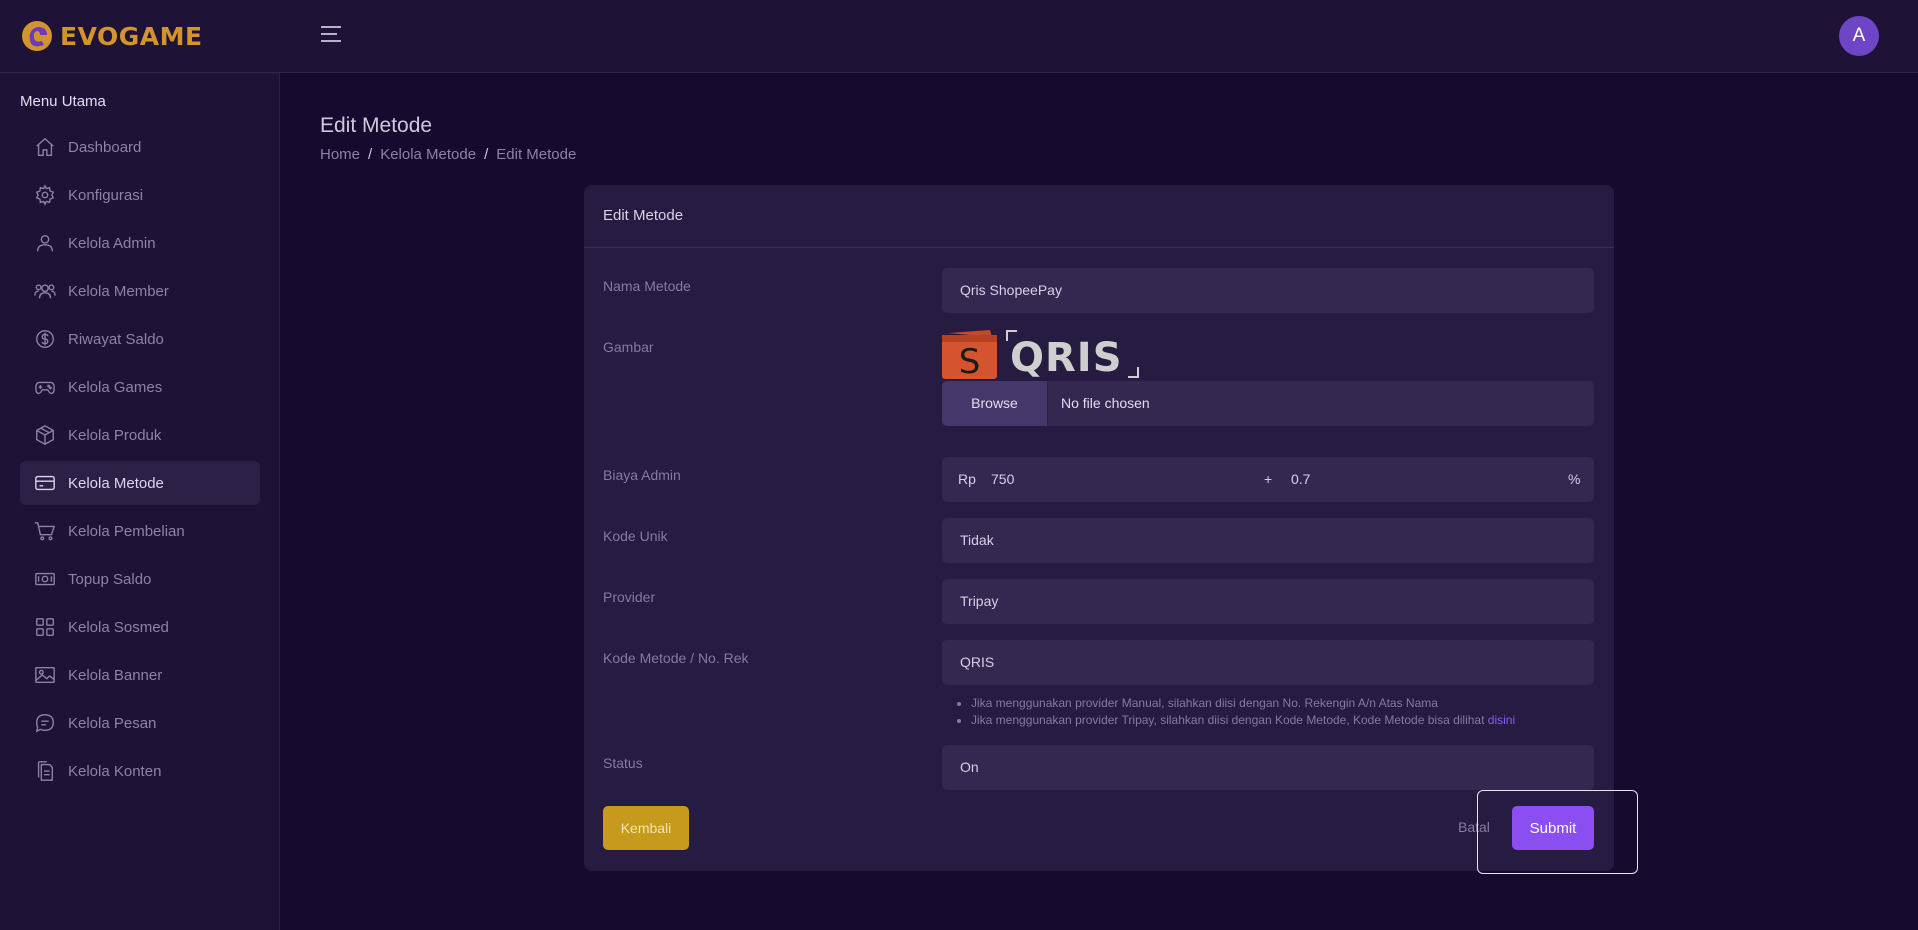 Image resolution: width=1918 pixels, height=930 pixels. Describe the element at coordinates (1859, 36) in the screenshot. I see `avatar: A` at that location.